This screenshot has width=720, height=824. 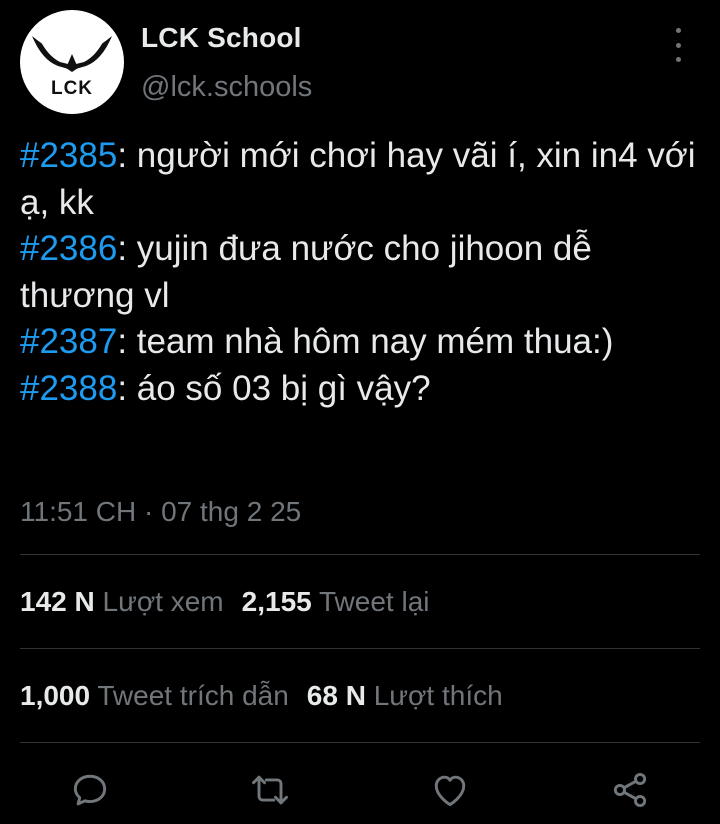 I want to click on views-stat: 142 N Lượt xem, so click(x=122, y=601).